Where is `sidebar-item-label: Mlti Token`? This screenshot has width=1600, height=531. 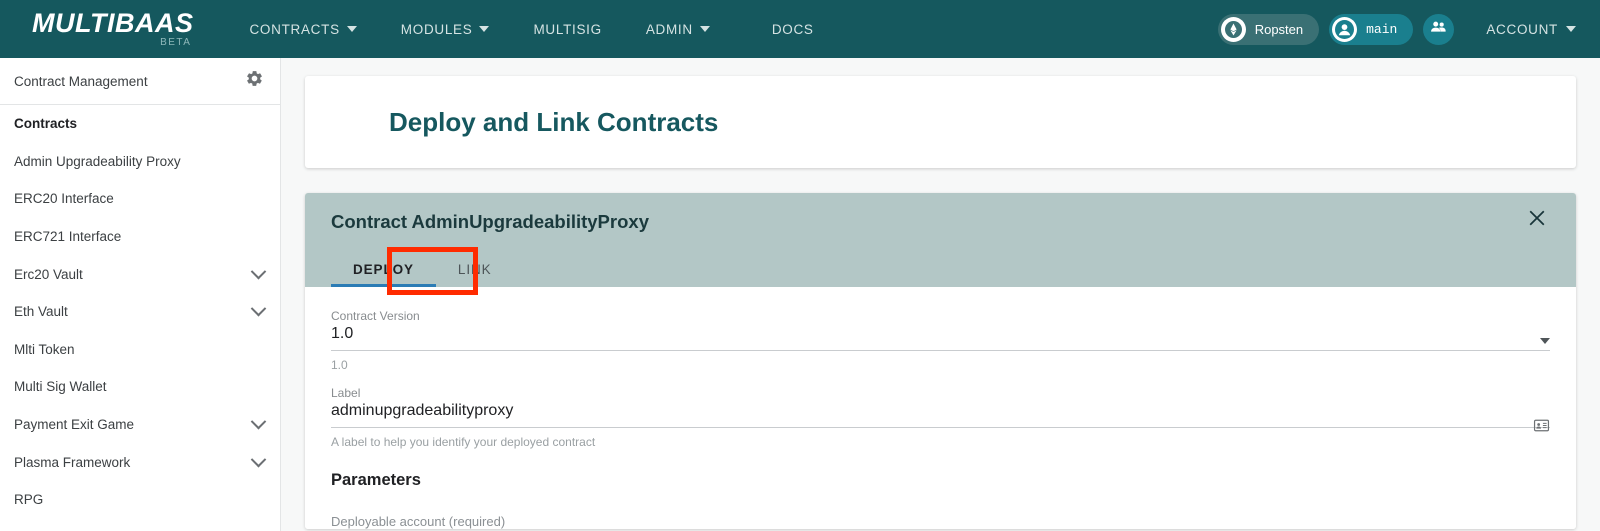 sidebar-item-label: Mlti Token is located at coordinates (44, 349).